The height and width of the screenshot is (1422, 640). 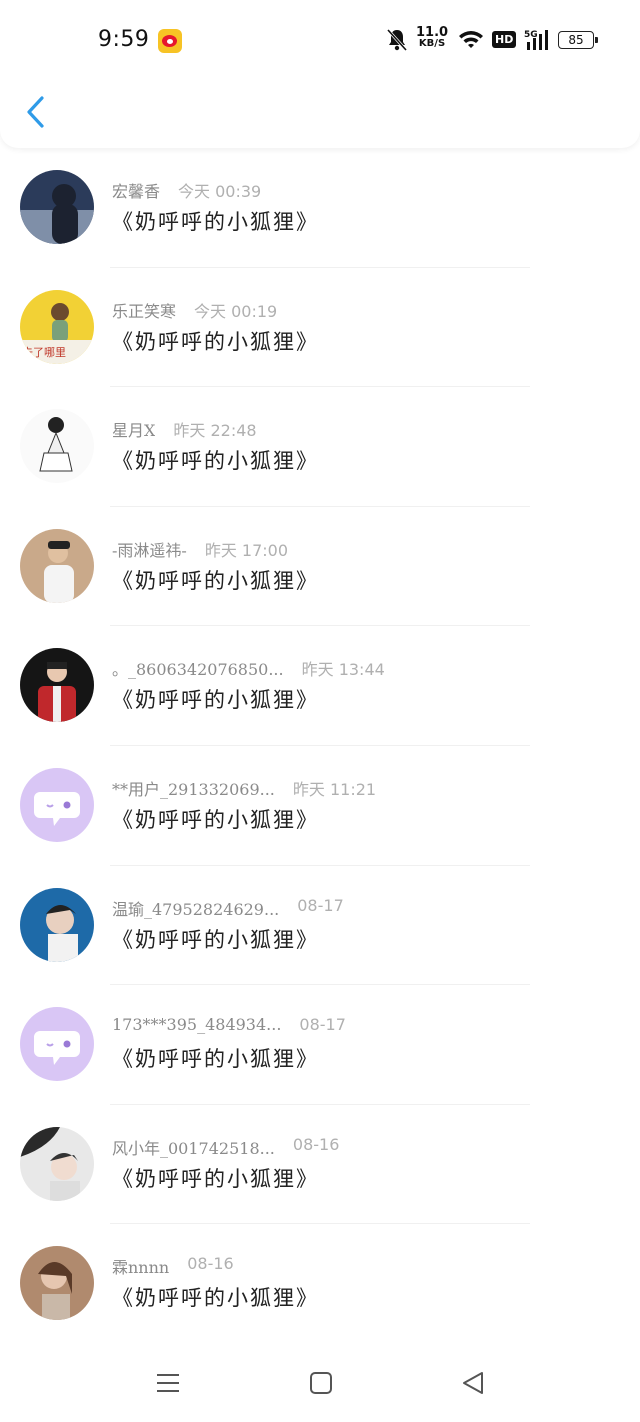 I want to click on list-item: 霖nnnn 08-16 《奶呼呼的小狐狸》, so click(x=320, y=1284).